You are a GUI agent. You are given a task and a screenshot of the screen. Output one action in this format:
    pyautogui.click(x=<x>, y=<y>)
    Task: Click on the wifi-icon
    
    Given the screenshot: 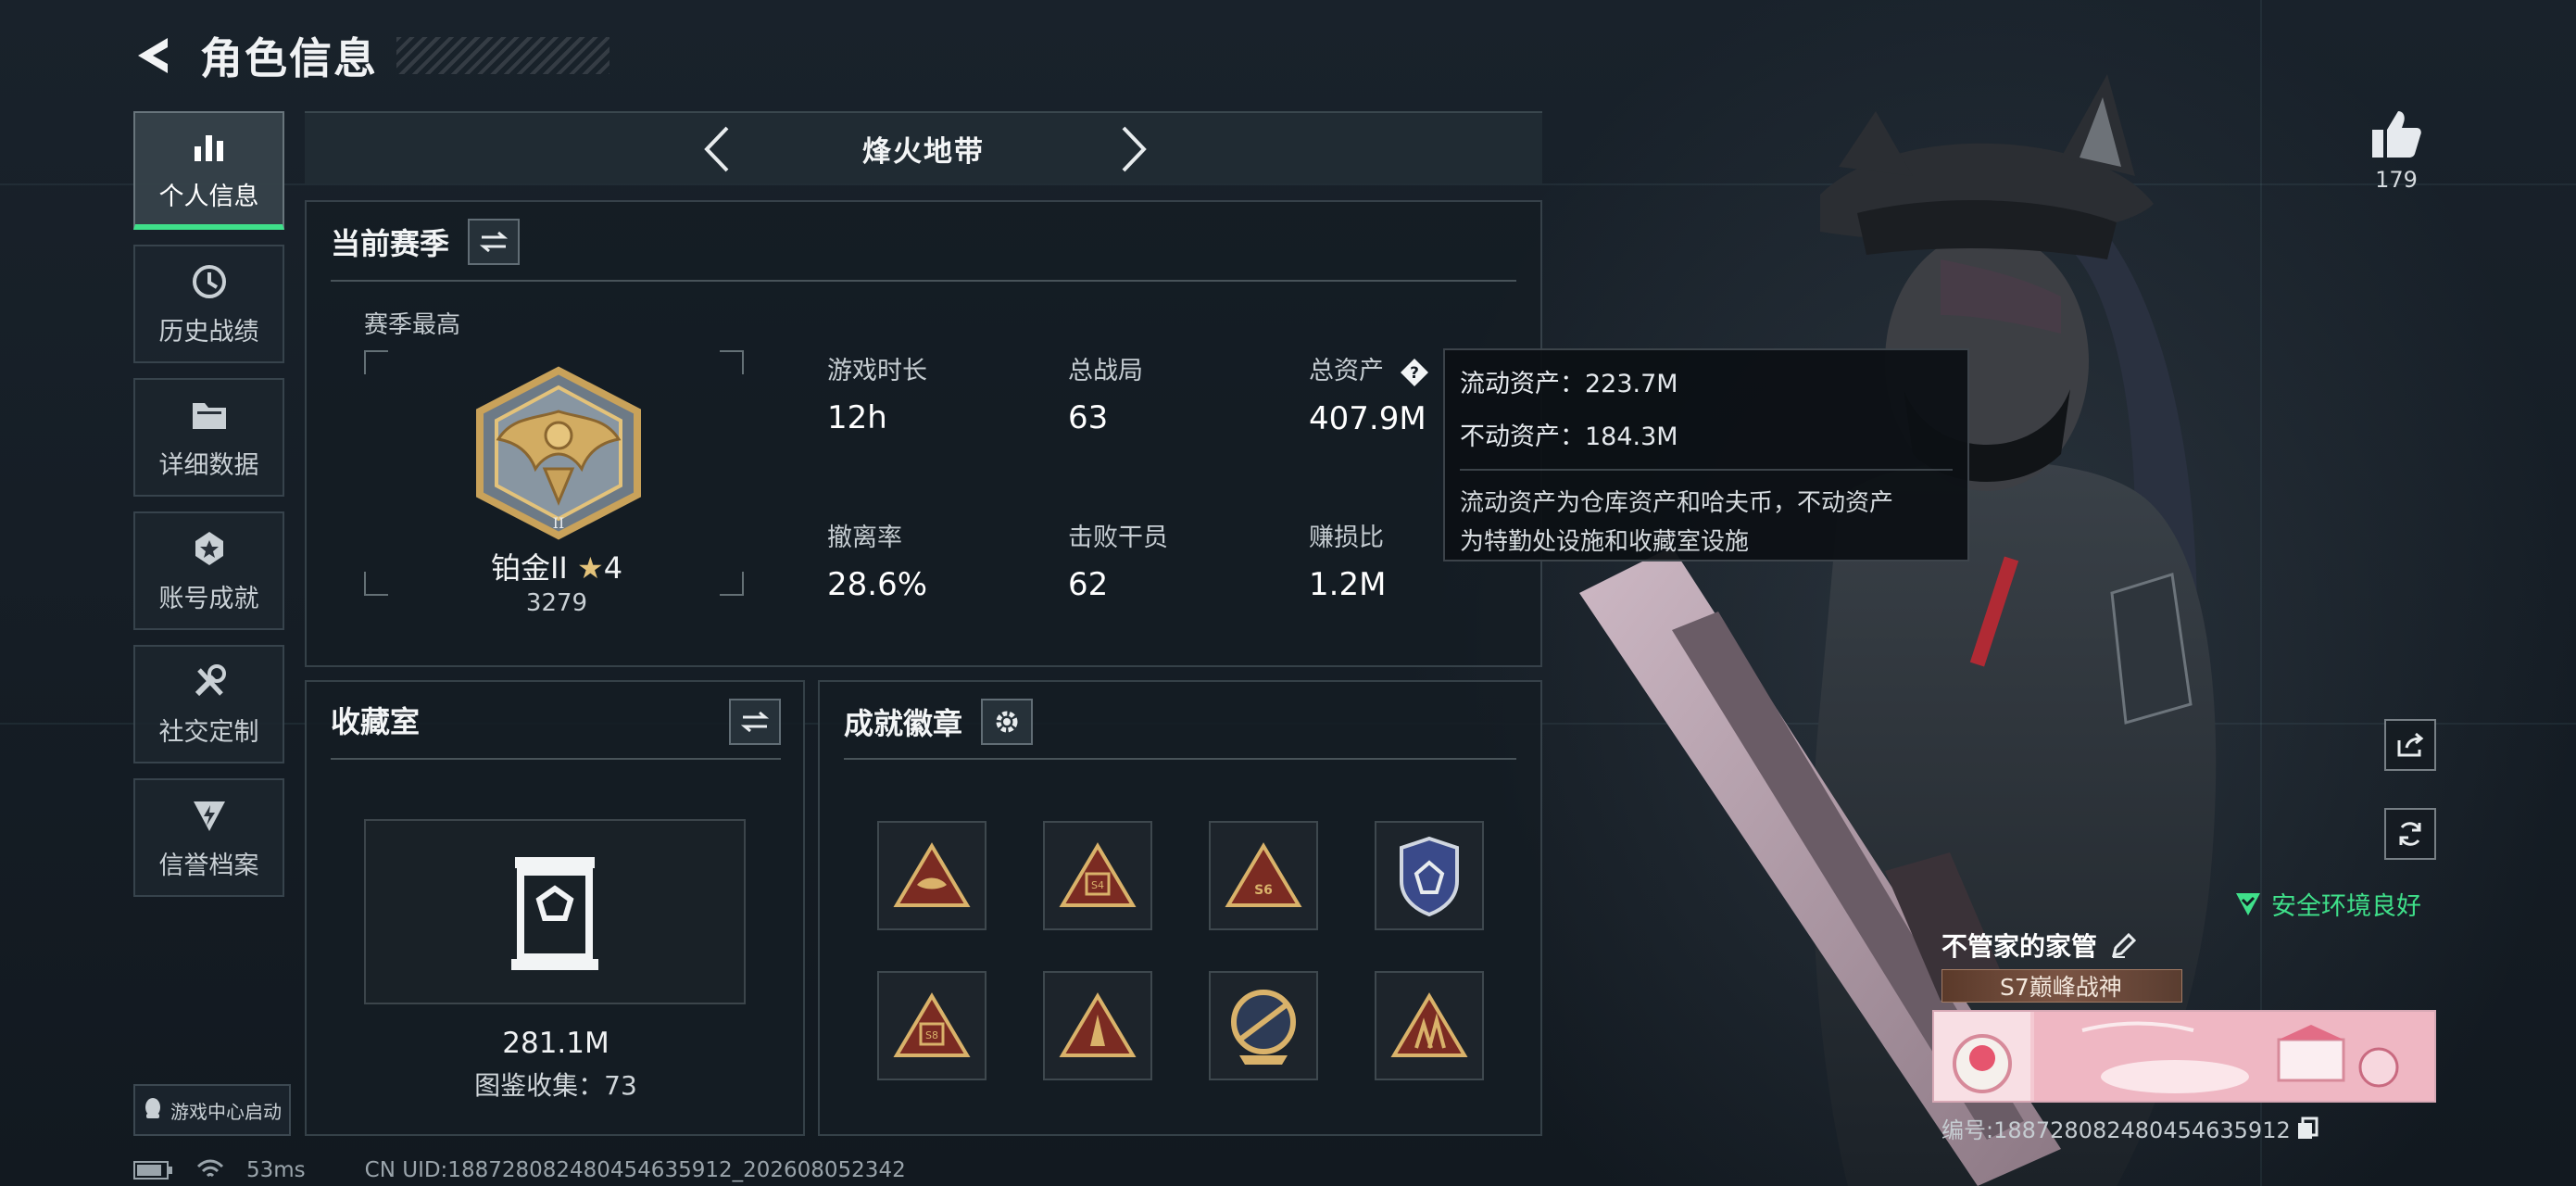 What is the action you would take?
    pyautogui.click(x=210, y=1168)
    